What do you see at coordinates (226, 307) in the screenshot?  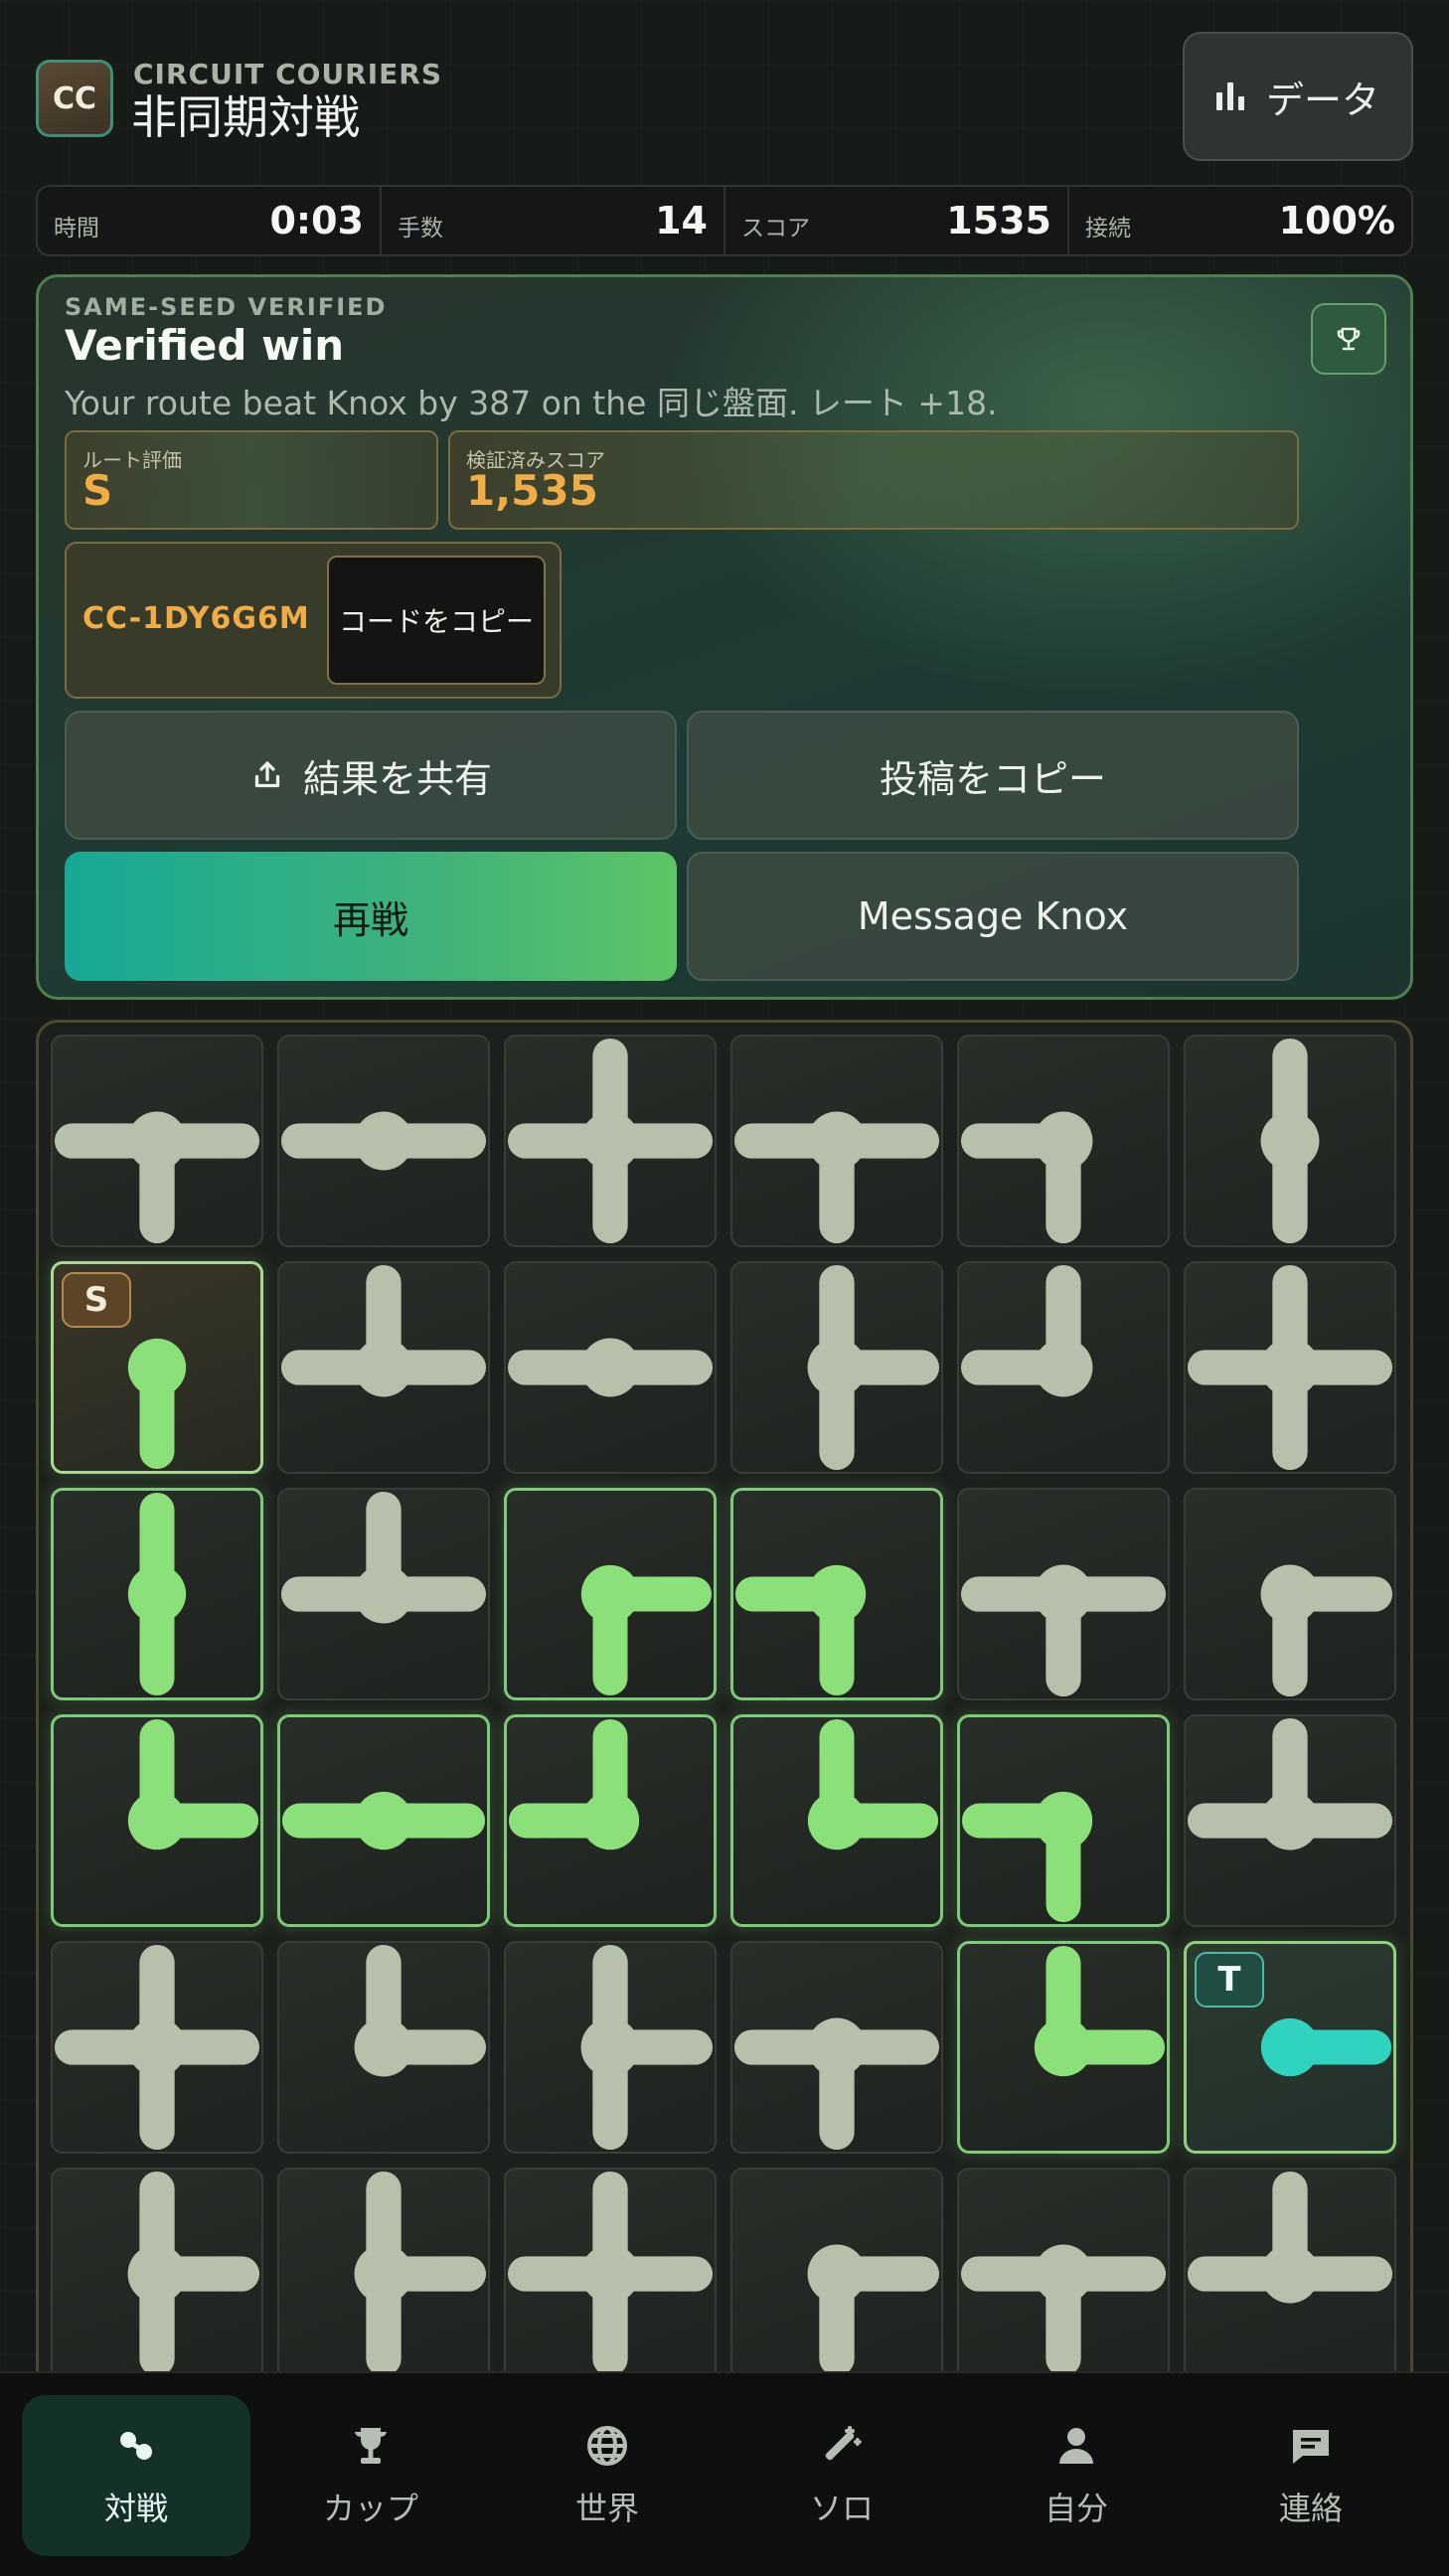 I see `verified-eyebrow: SAME-SEED VERIFIED` at bounding box center [226, 307].